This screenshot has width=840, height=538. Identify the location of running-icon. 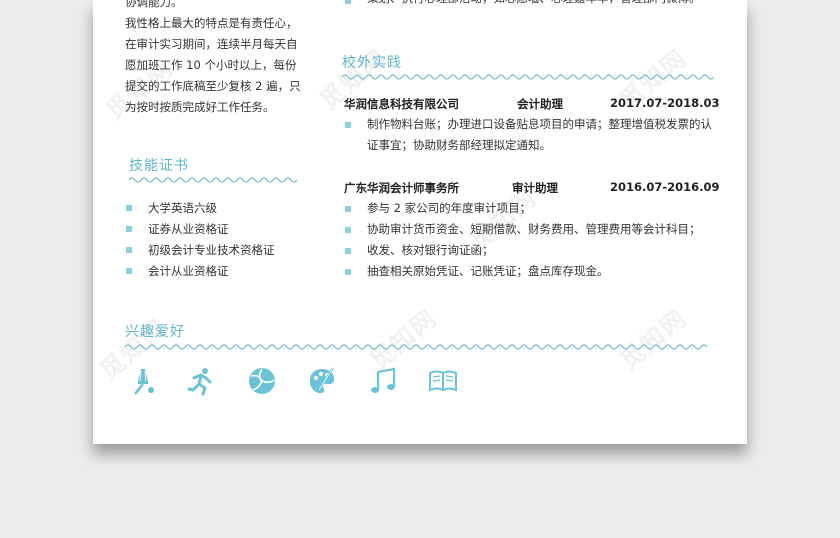
(199, 382).